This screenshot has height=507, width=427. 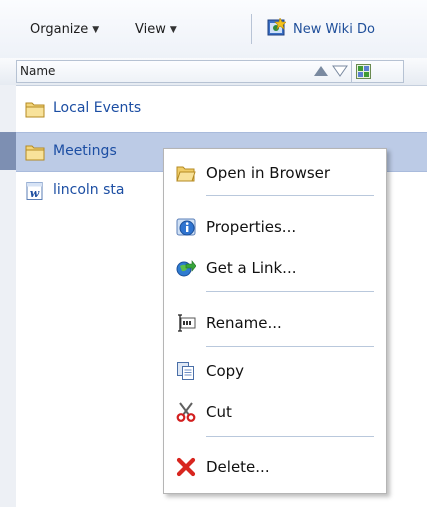 I want to click on word-document-icon: w, so click(x=34, y=191).